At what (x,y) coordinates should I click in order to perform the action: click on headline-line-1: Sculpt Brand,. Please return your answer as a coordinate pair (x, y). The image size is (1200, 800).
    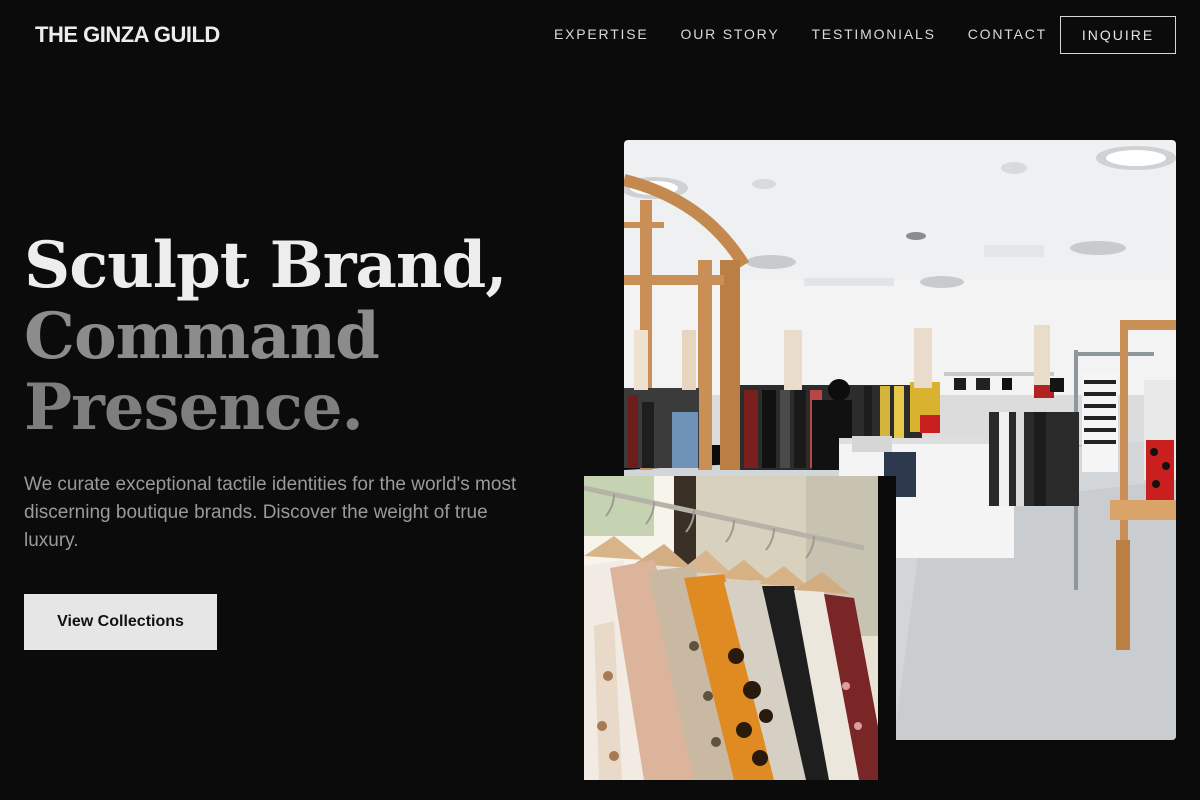
    Looking at the image, I should click on (265, 265).